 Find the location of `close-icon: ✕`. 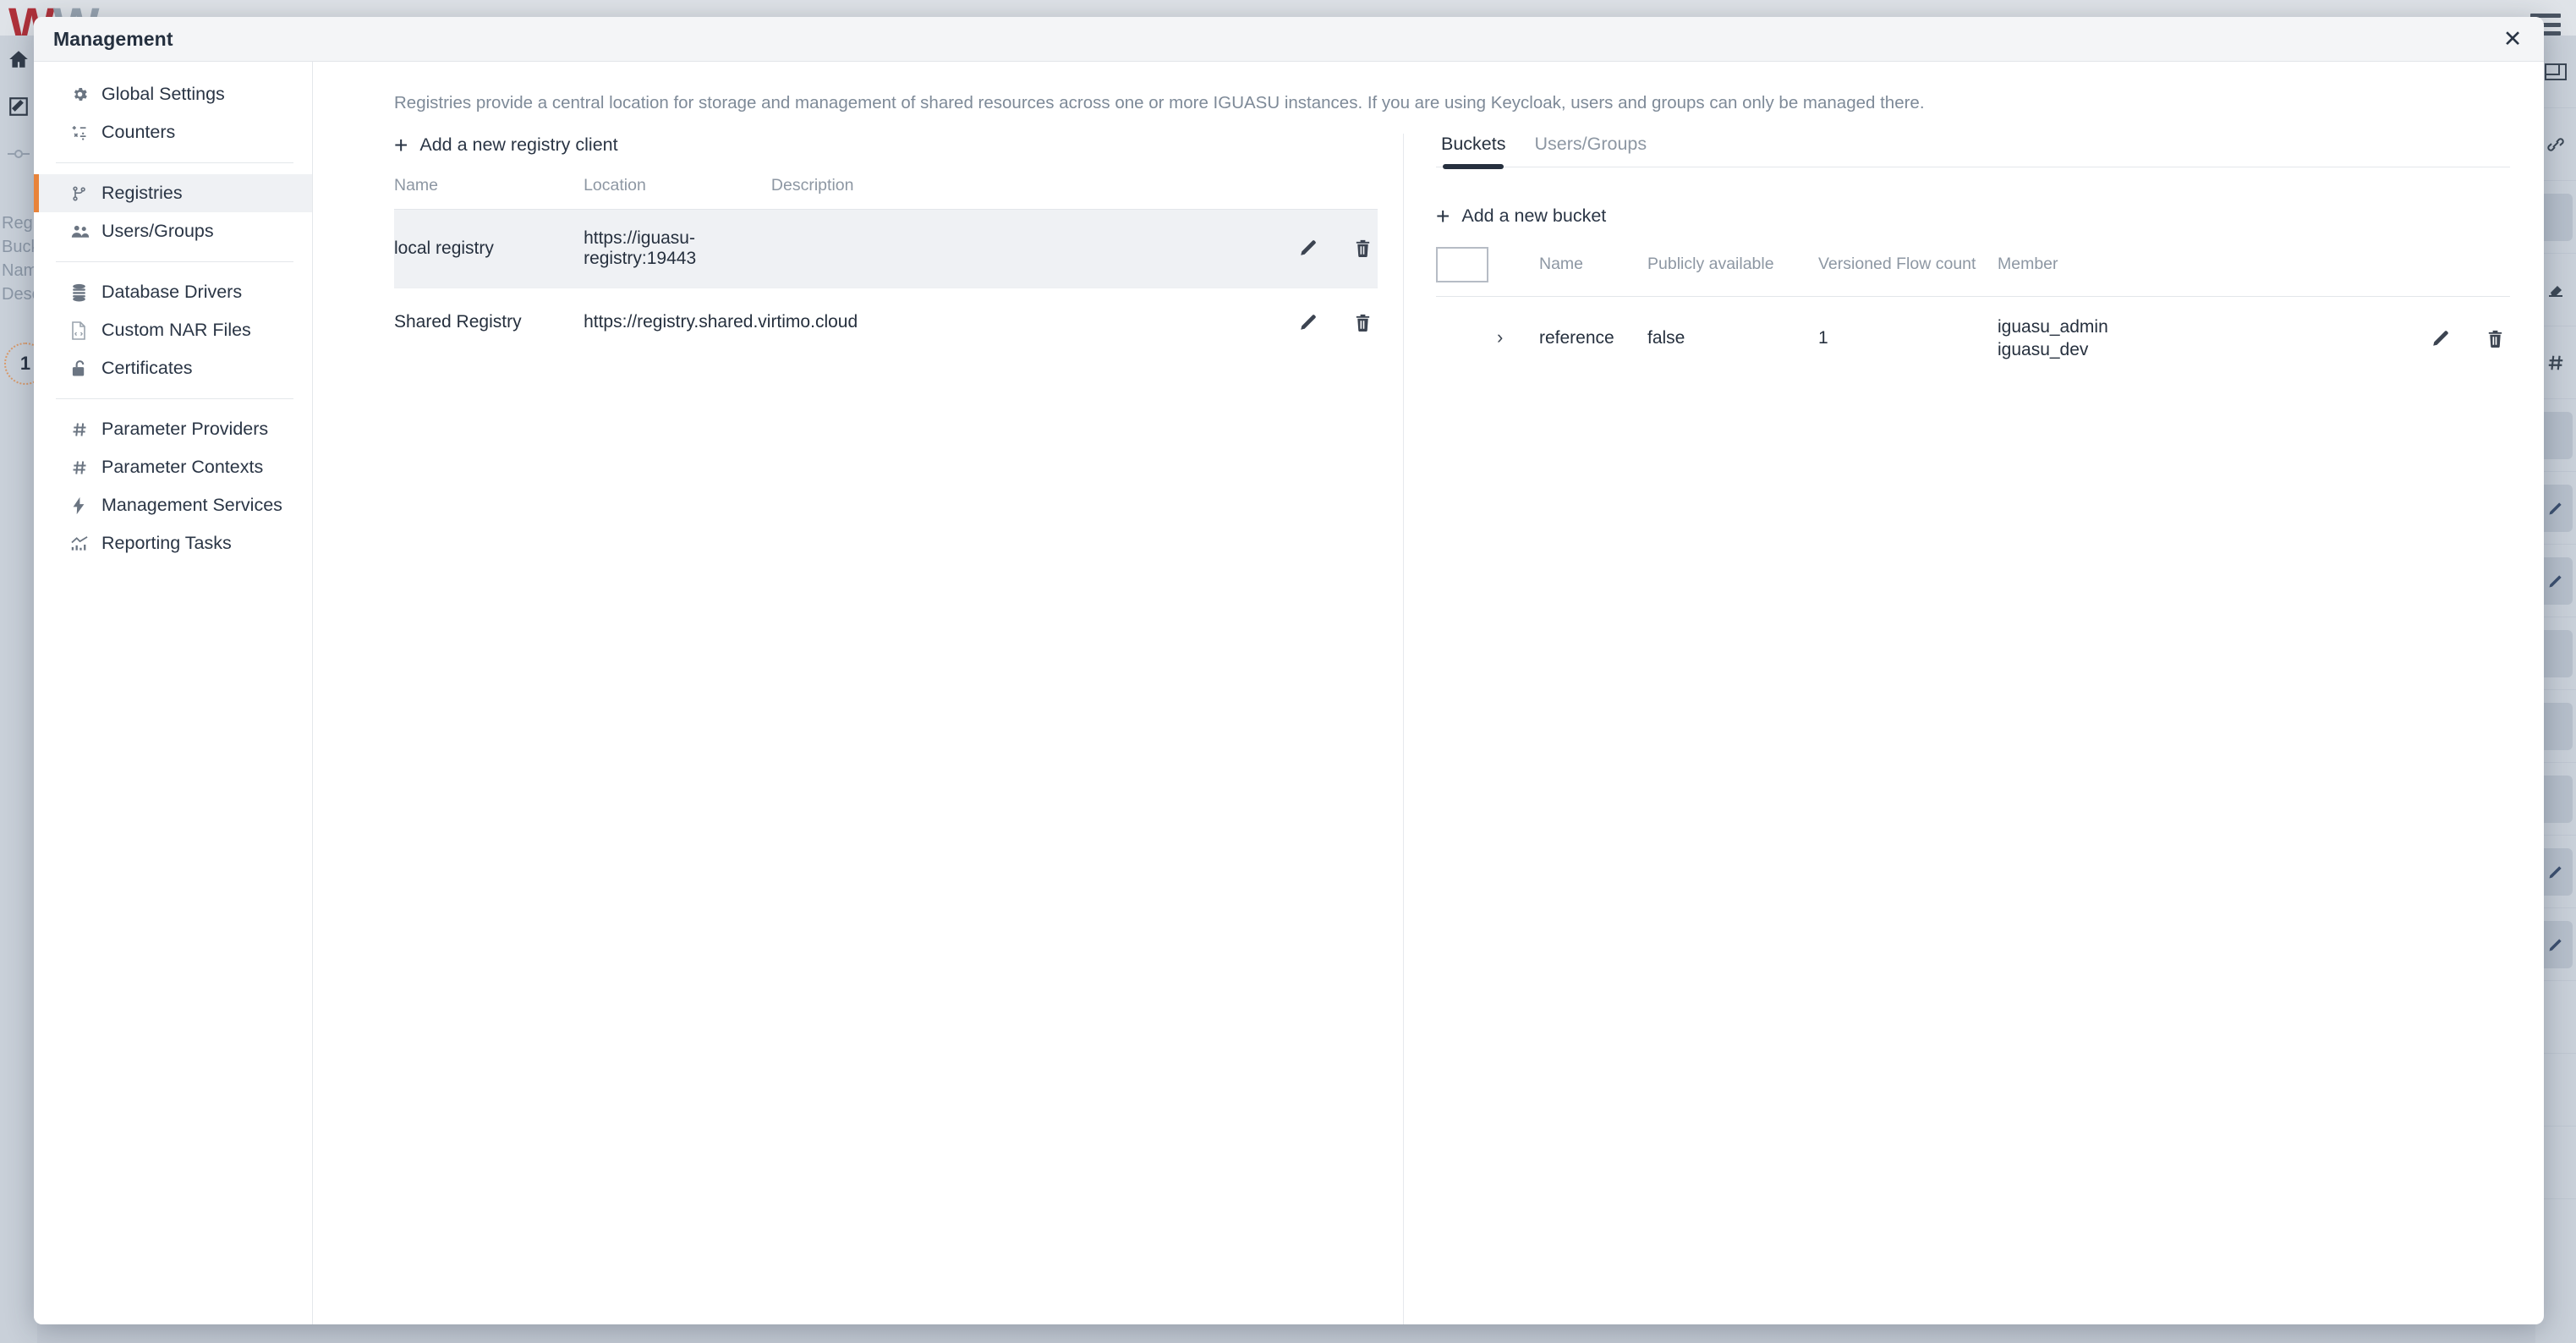

close-icon: ✕ is located at coordinates (2512, 39).